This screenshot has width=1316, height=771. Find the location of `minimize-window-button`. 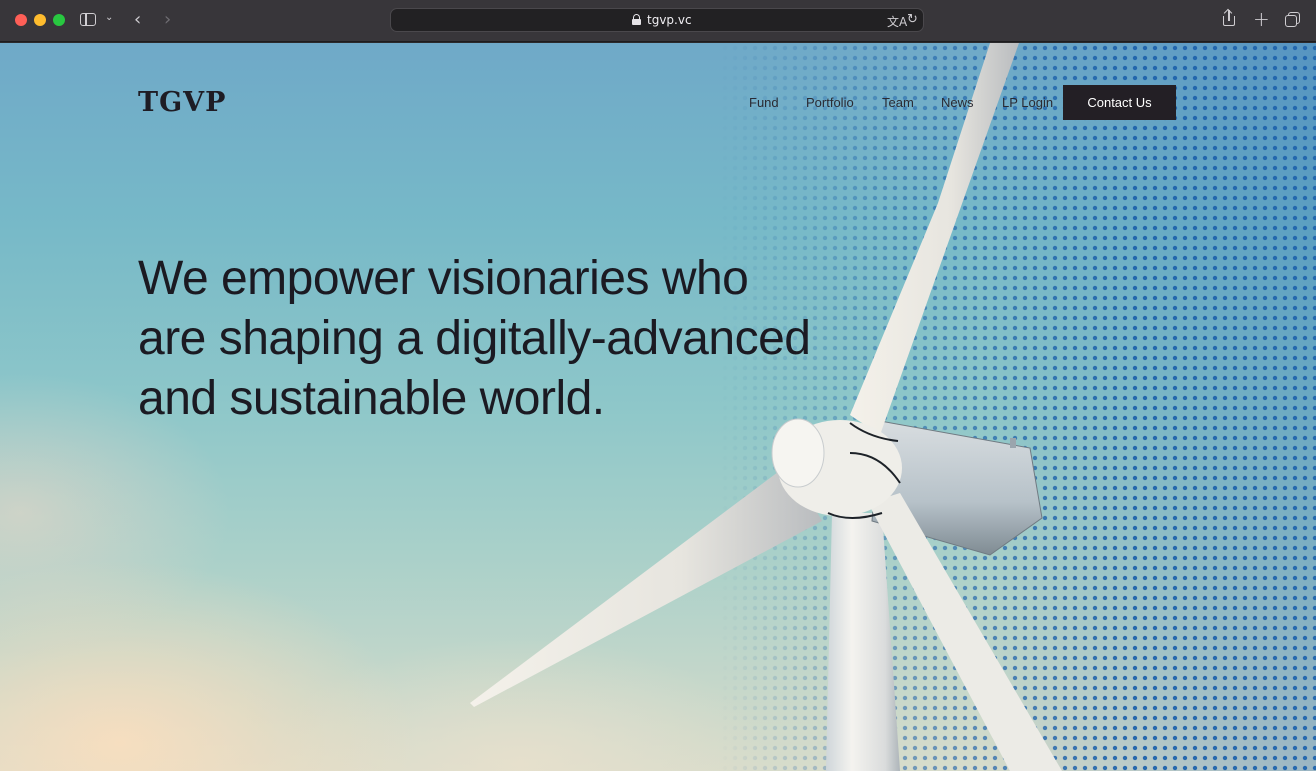

minimize-window-button is located at coordinates (40, 20).